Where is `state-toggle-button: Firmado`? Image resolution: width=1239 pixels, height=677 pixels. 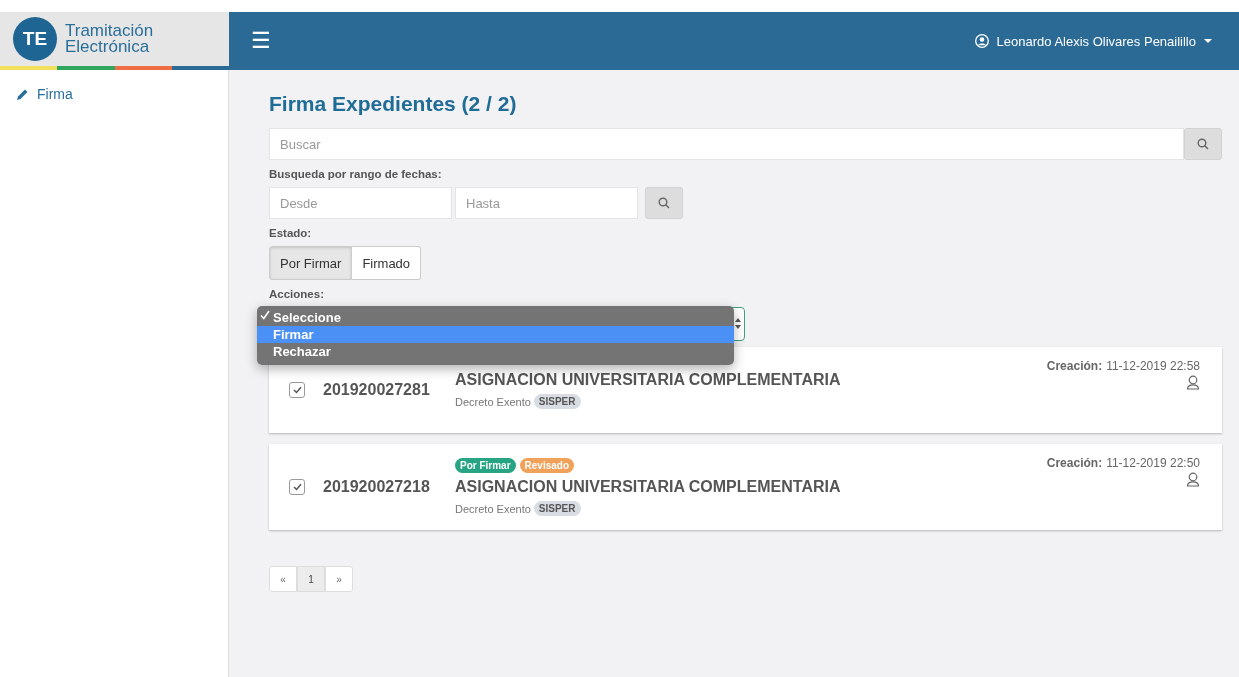
state-toggle-button: Firmado is located at coordinates (387, 263).